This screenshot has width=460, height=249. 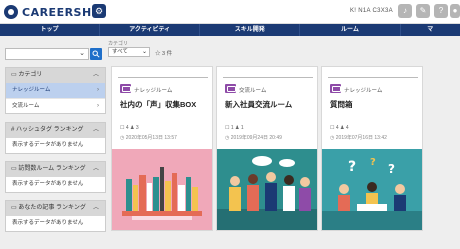 I want to click on room-date: ◷ 2020年05月13日 13:57, so click(x=148, y=138).